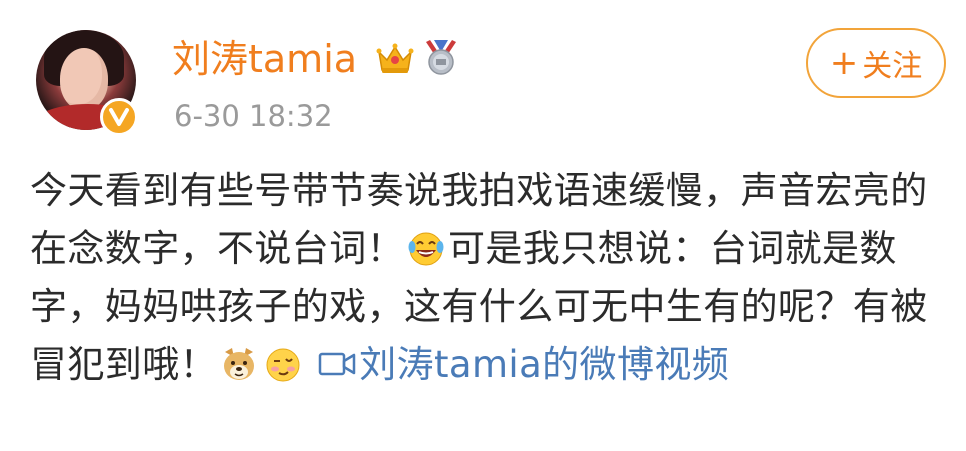 The image size is (966, 451). I want to click on video-link: 刘涛tamia的微博视频, so click(523, 364).